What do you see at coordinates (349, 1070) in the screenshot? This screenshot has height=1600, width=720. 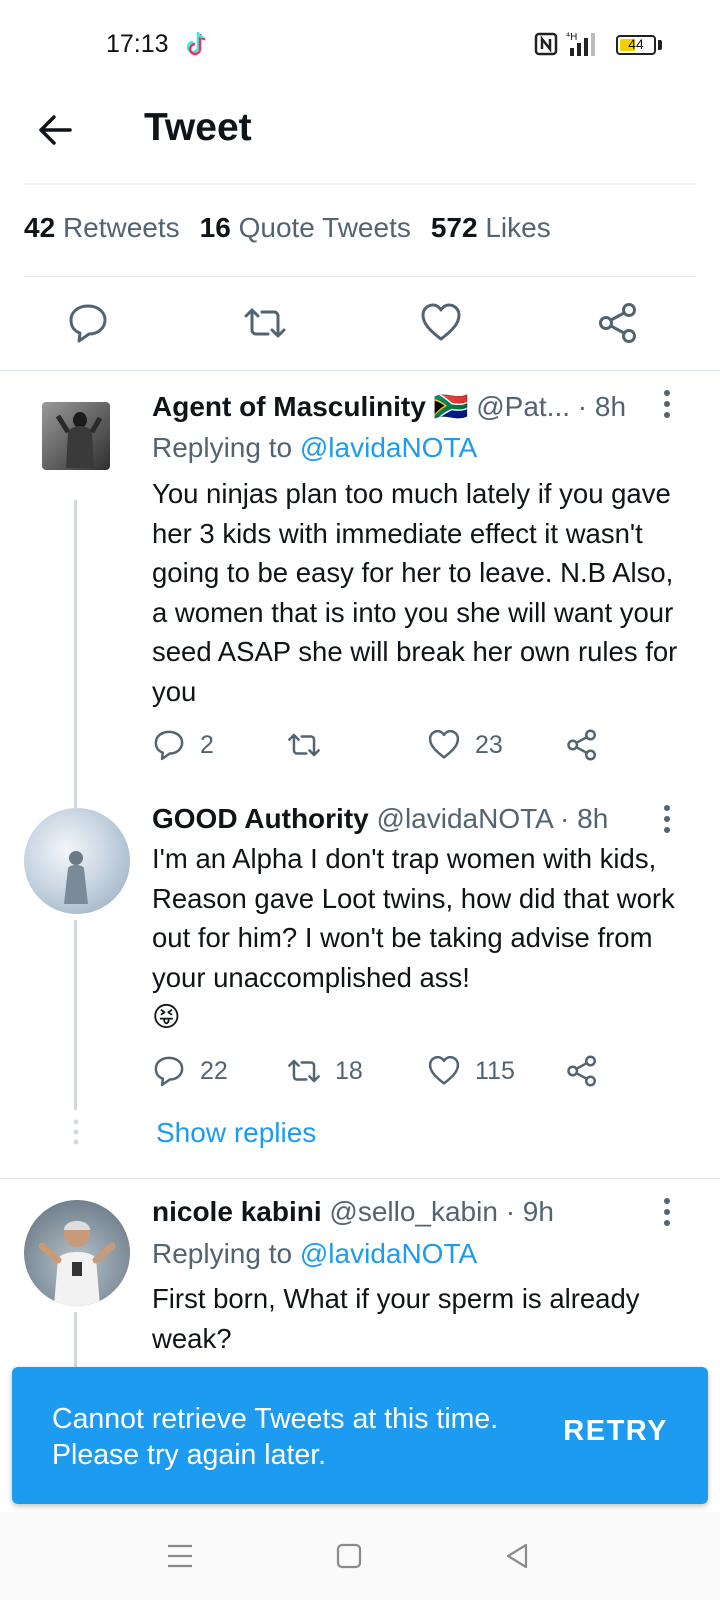 I see `retweet-count: 18` at bounding box center [349, 1070].